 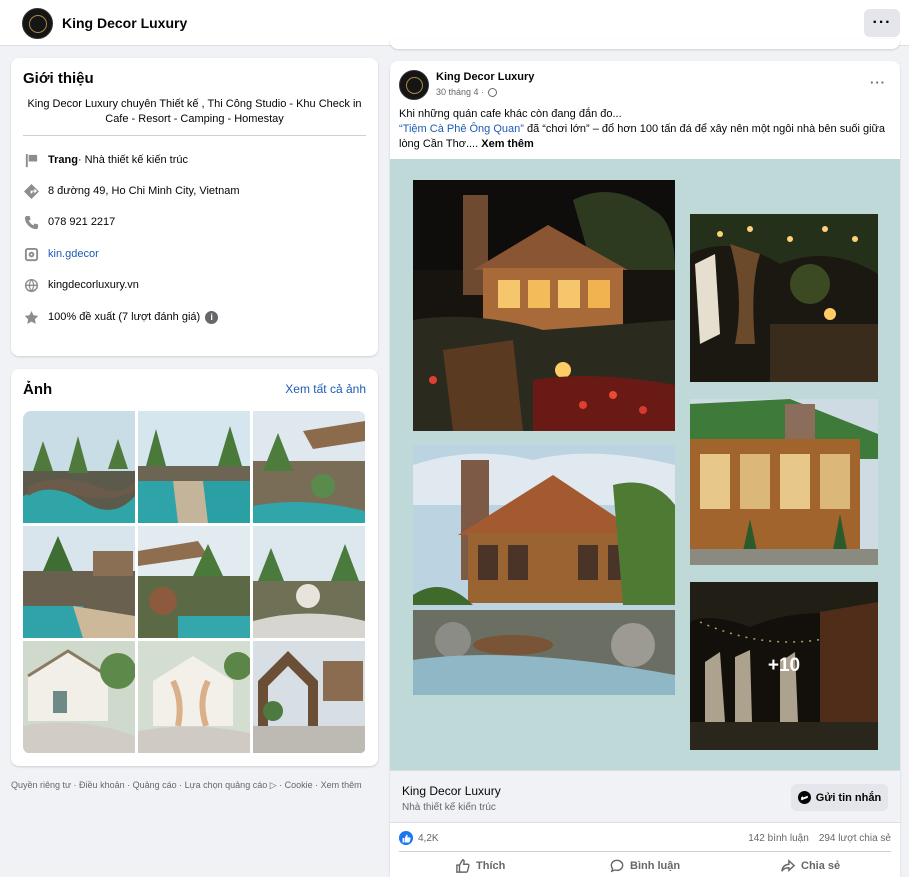 I want to click on star-icon, so click(x=31, y=317).